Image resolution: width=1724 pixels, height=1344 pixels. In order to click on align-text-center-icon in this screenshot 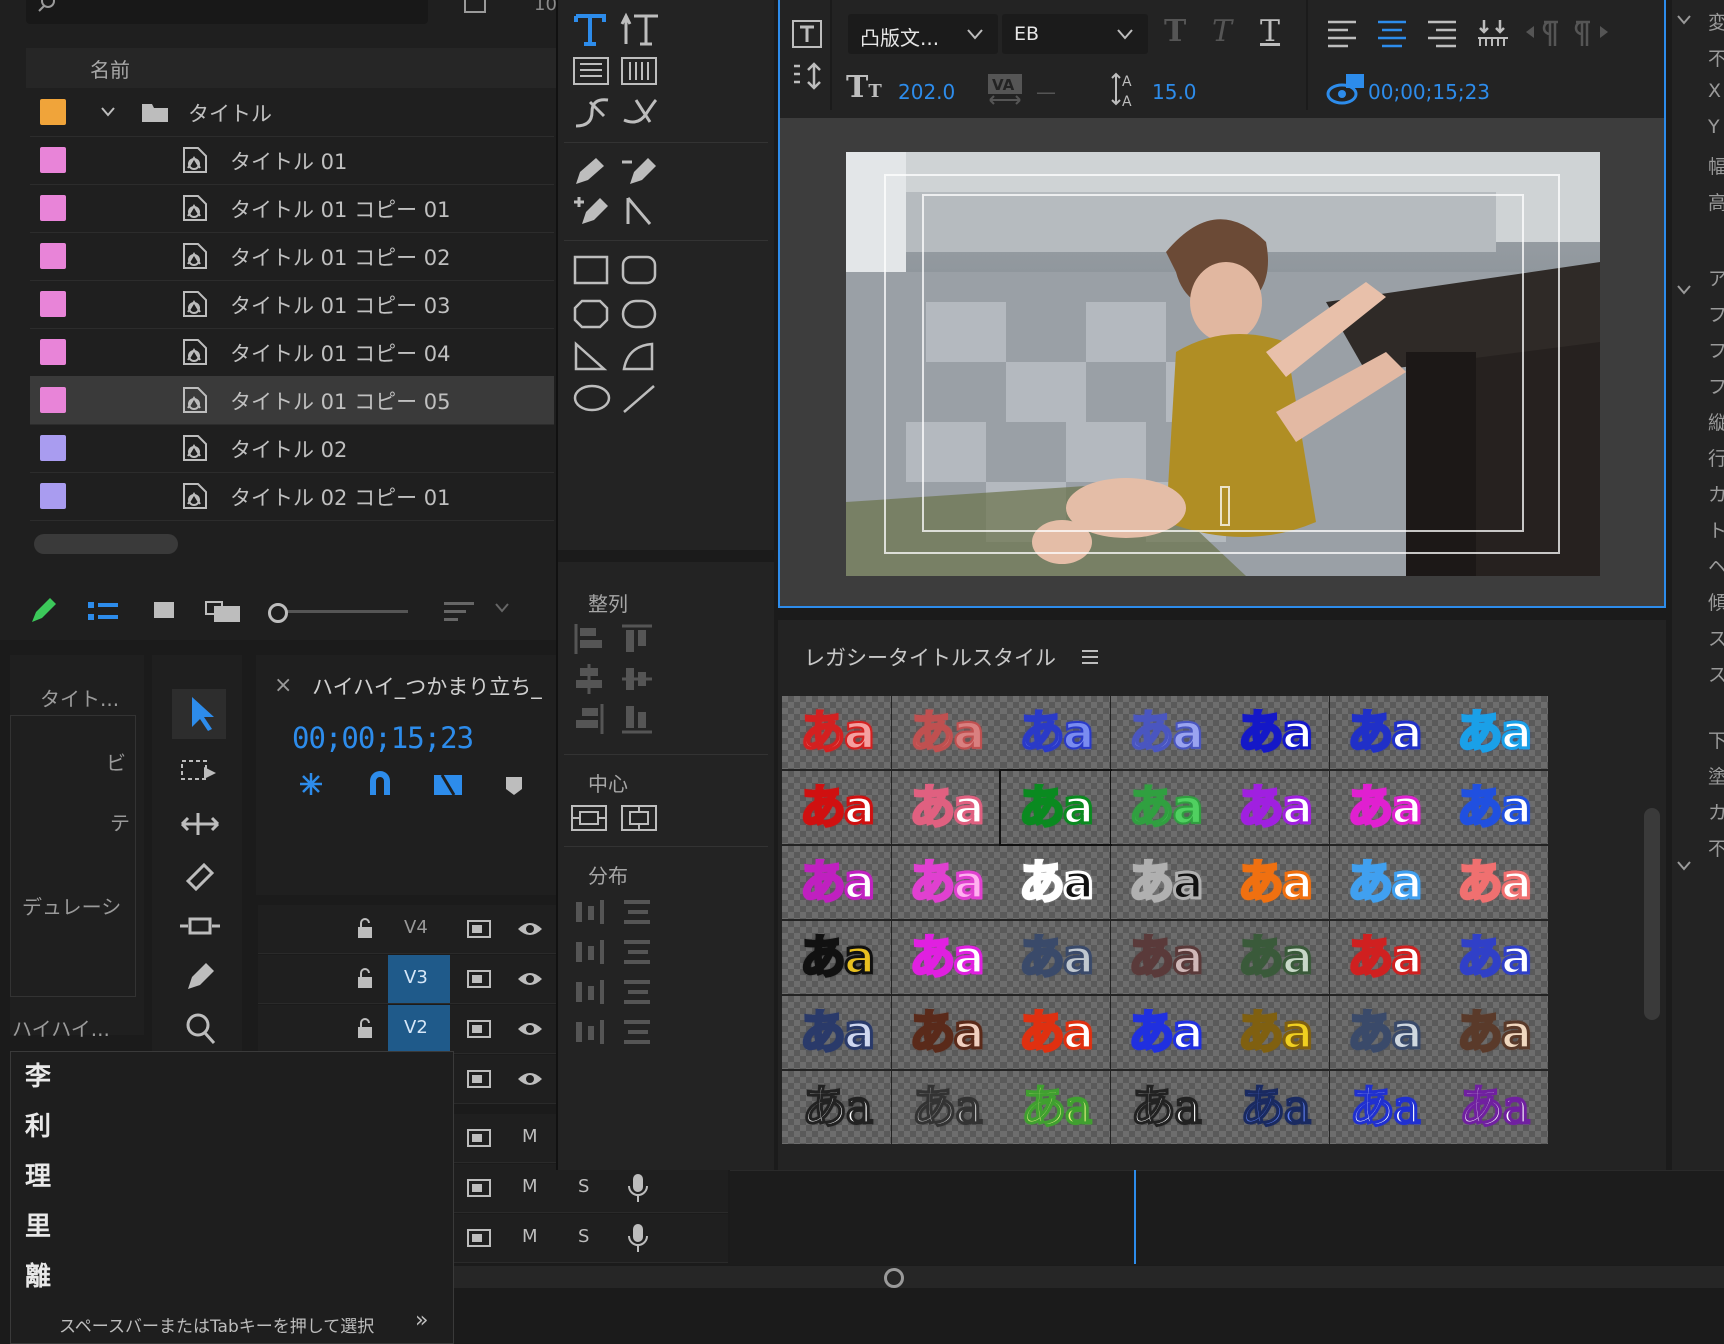, I will do `click(1392, 33)`.